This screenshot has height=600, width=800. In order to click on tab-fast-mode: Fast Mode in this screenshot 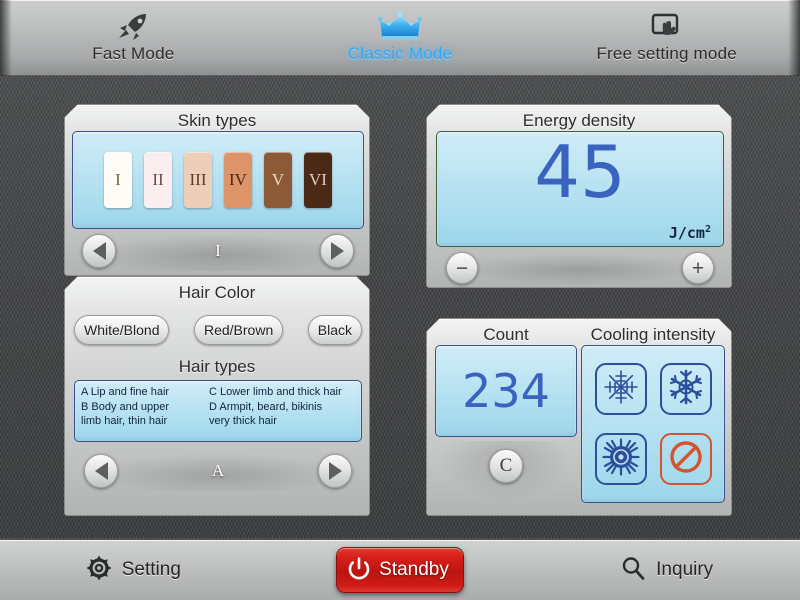, I will do `click(133, 37)`.